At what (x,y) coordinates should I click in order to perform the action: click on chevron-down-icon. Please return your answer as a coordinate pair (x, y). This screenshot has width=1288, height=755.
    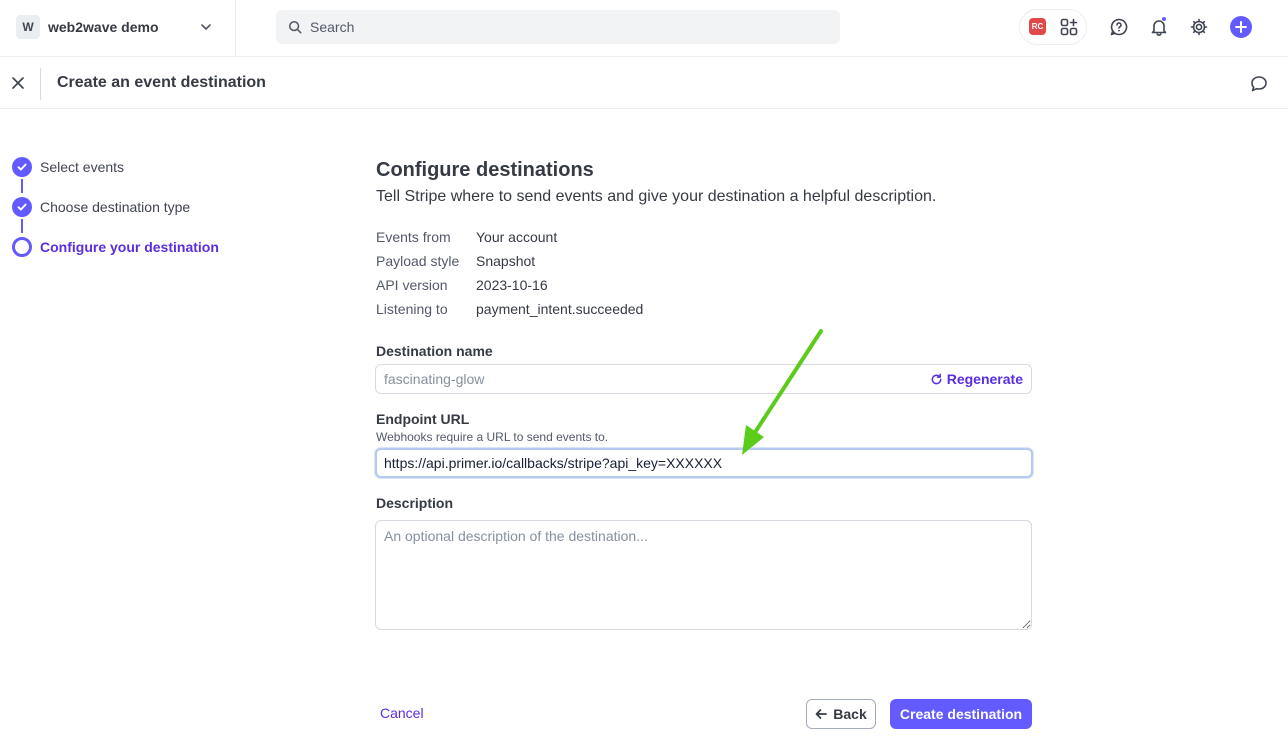
    Looking at the image, I should click on (206, 27).